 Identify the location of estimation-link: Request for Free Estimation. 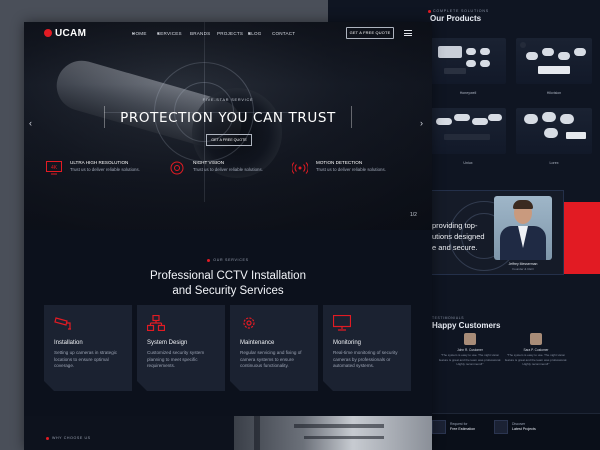
(467, 427).